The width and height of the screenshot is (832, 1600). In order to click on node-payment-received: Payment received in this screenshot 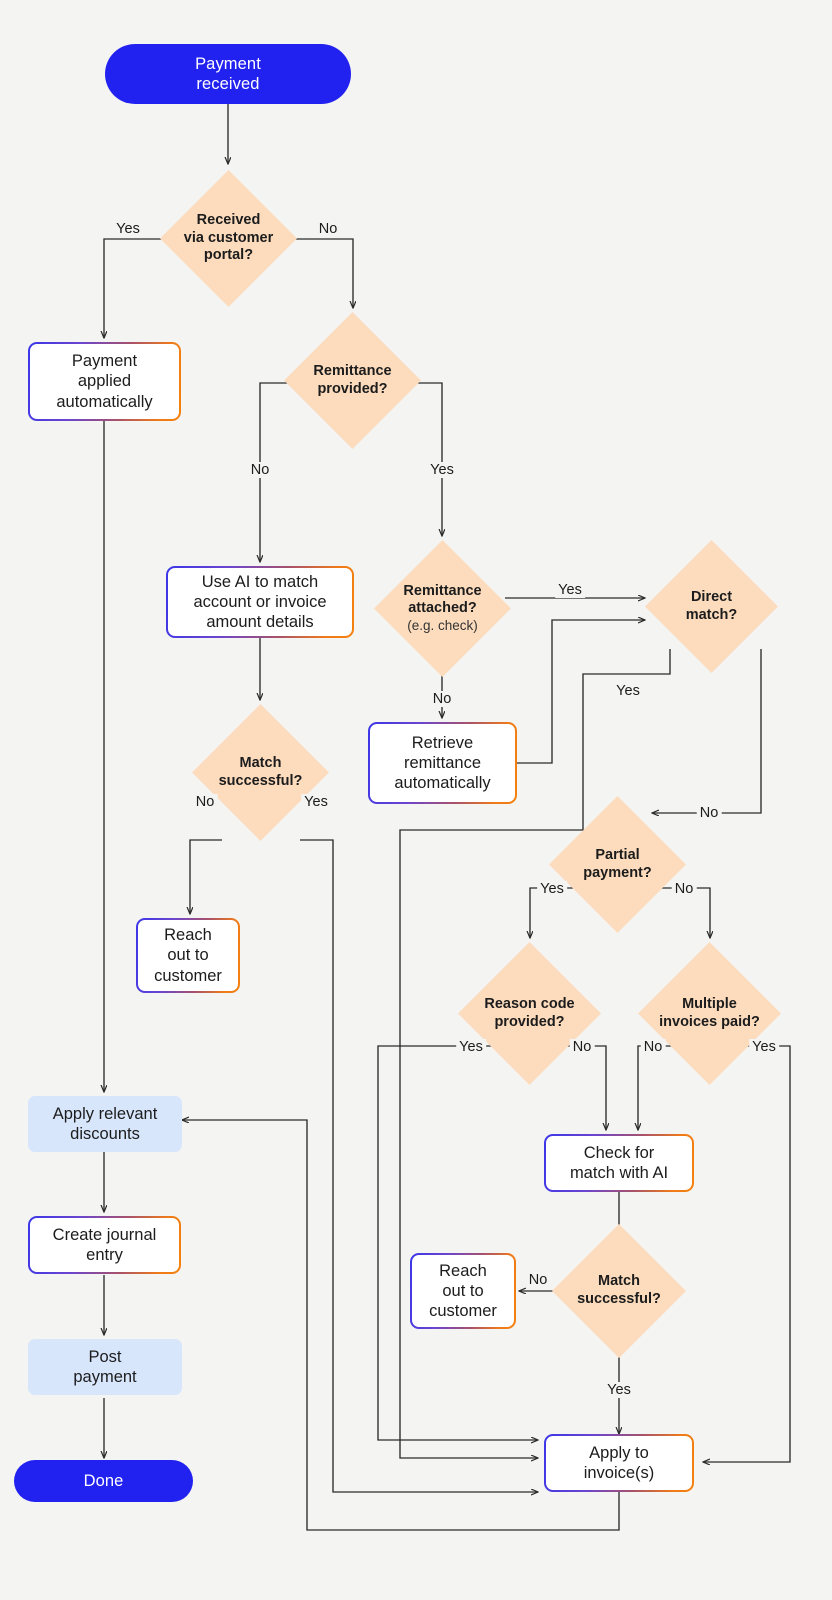, I will do `click(228, 74)`.